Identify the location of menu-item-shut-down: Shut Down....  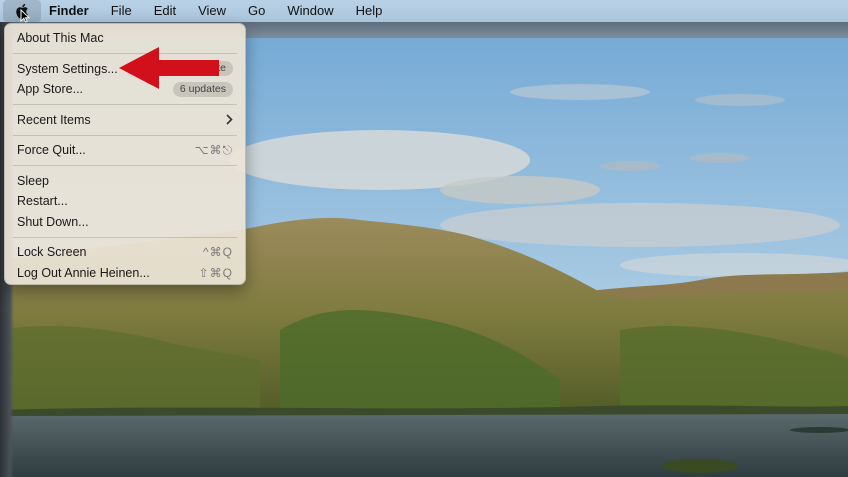
(125, 222).